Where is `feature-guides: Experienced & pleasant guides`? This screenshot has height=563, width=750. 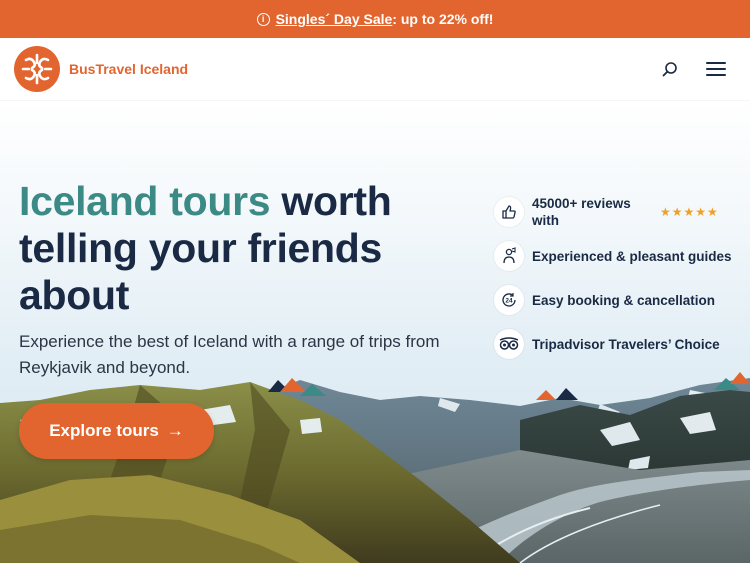
feature-guides: Experienced & pleasant guides is located at coordinates (619, 256).